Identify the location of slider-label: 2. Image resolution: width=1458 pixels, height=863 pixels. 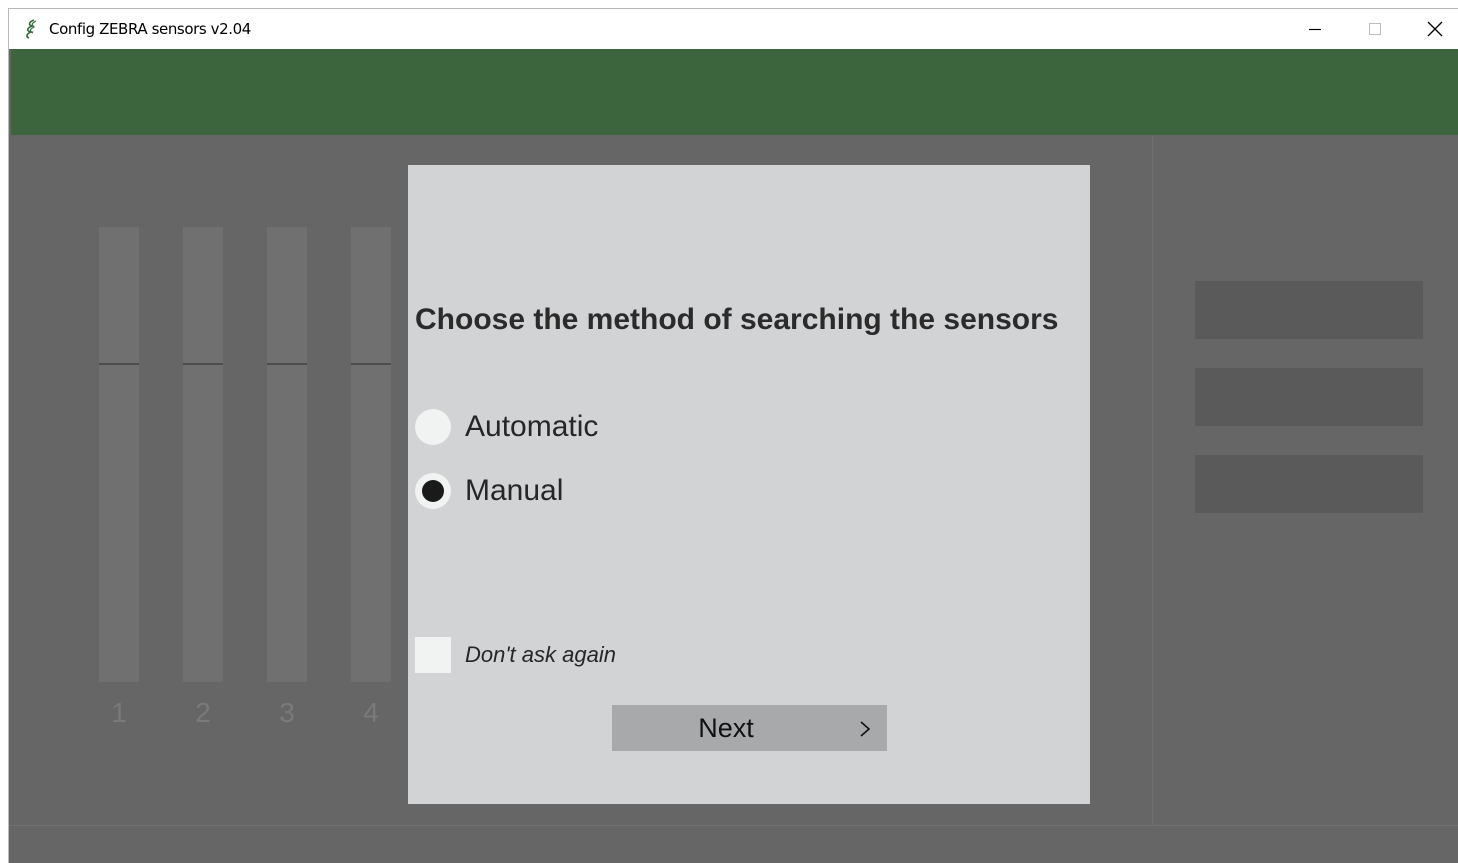
(203, 712).